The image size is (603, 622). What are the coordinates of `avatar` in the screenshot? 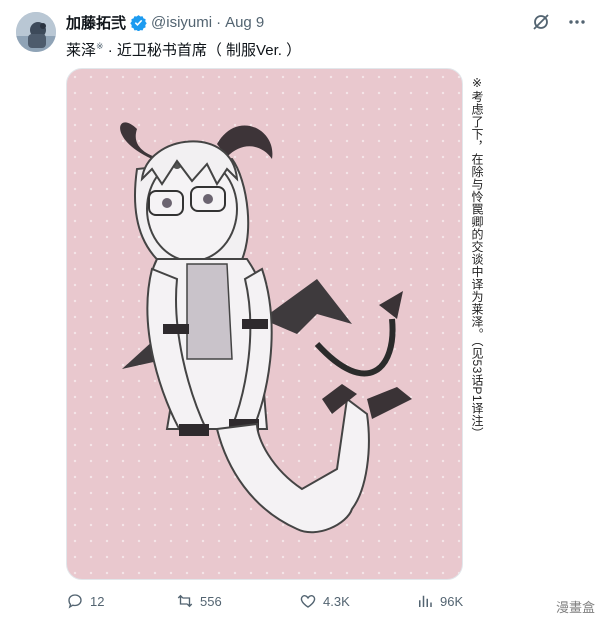 It's located at (36, 32).